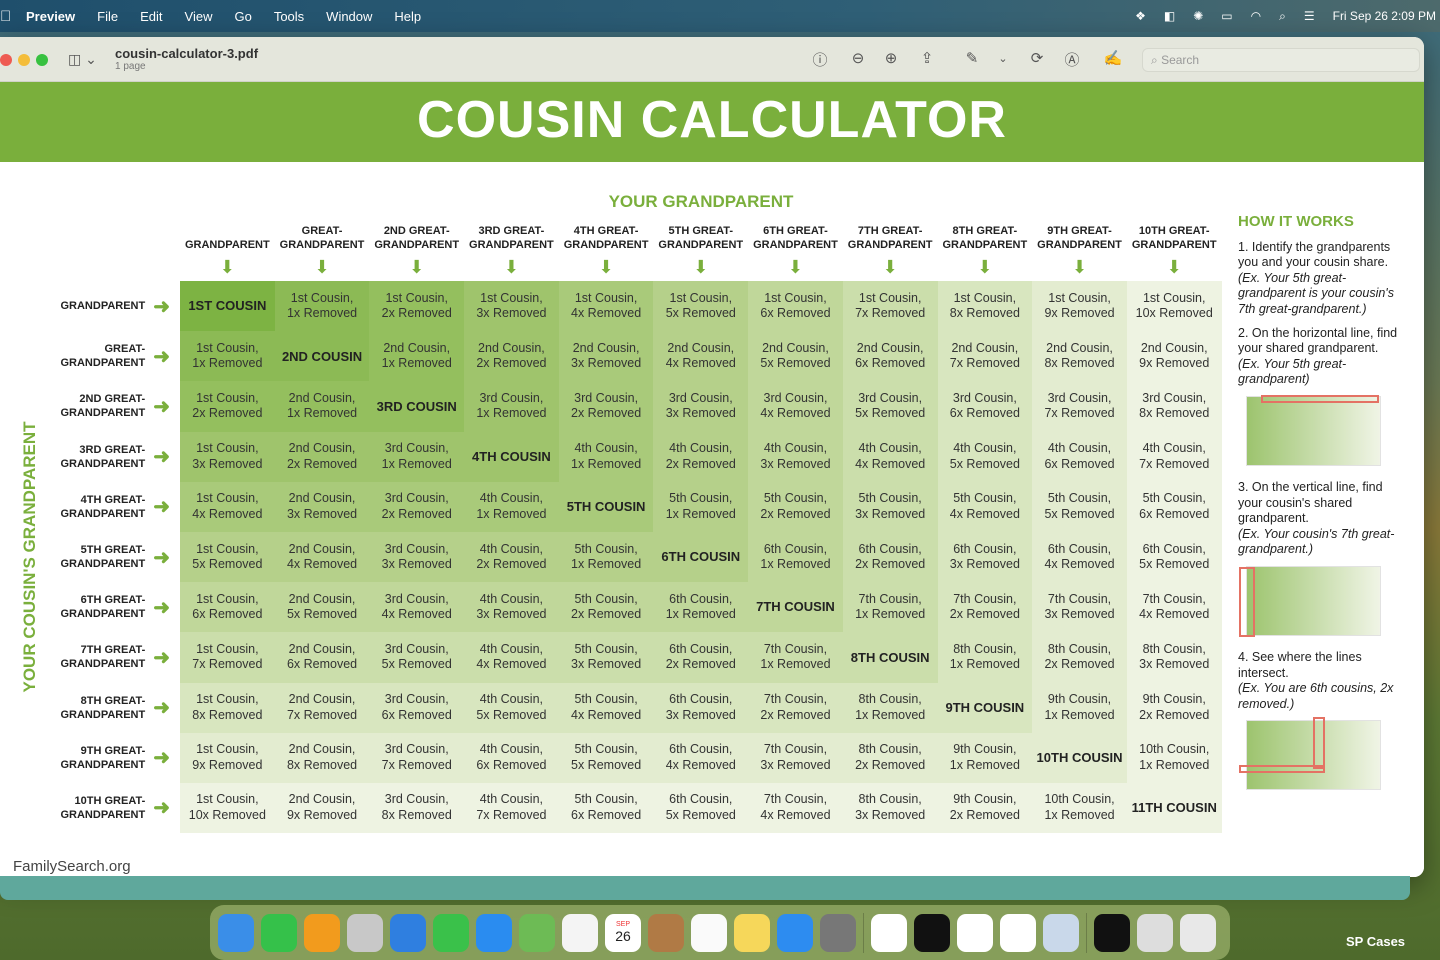 This screenshot has height=960, width=1440. I want to click on close-button, so click(6, 60).